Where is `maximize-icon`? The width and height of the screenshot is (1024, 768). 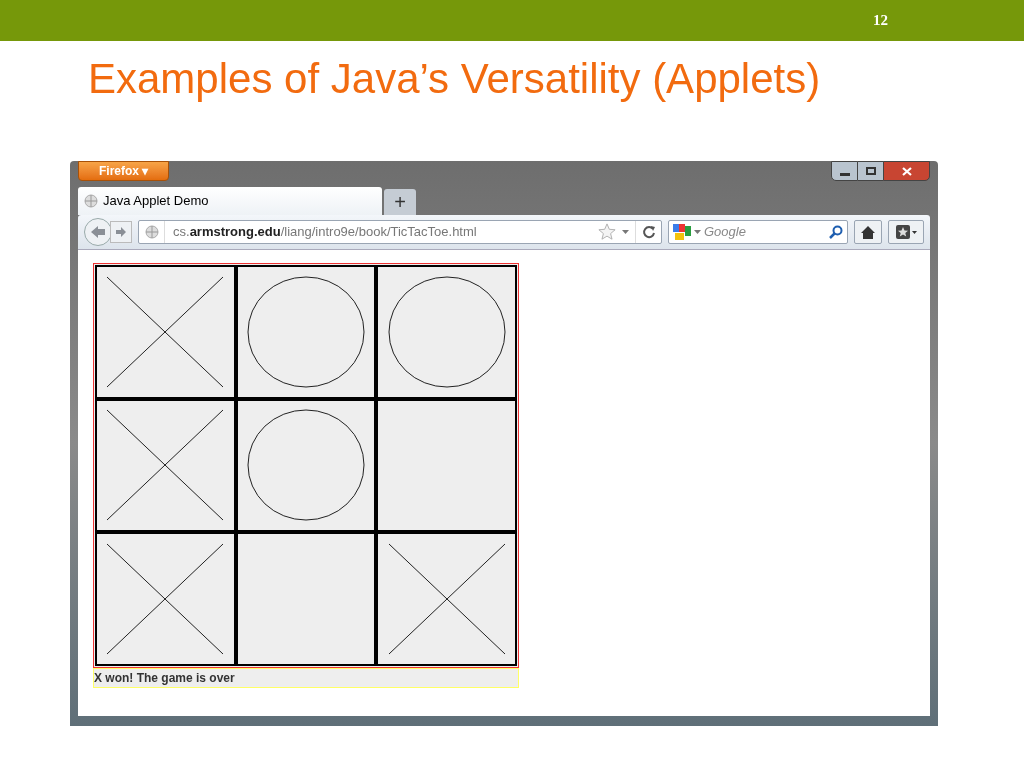
maximize-icon is located at coordinates (870, 171).